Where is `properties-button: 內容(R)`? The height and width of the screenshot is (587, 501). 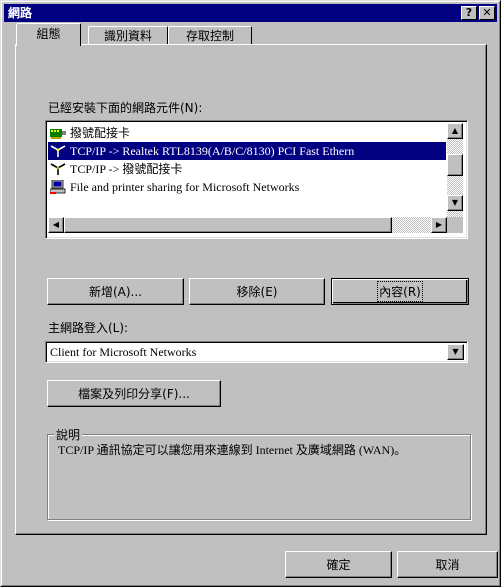
properties-button: 內容(R) is located at coordinates (400, 291).